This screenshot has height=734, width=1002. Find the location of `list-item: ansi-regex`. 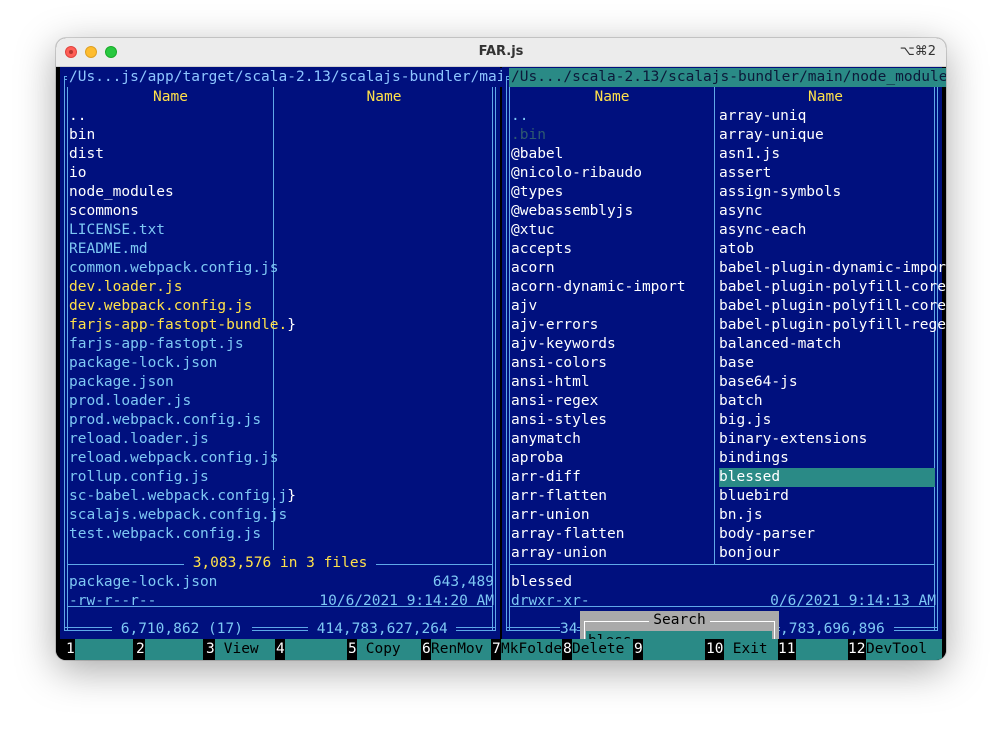

list-item: ansi-regex is located at coordinates (612, 401).